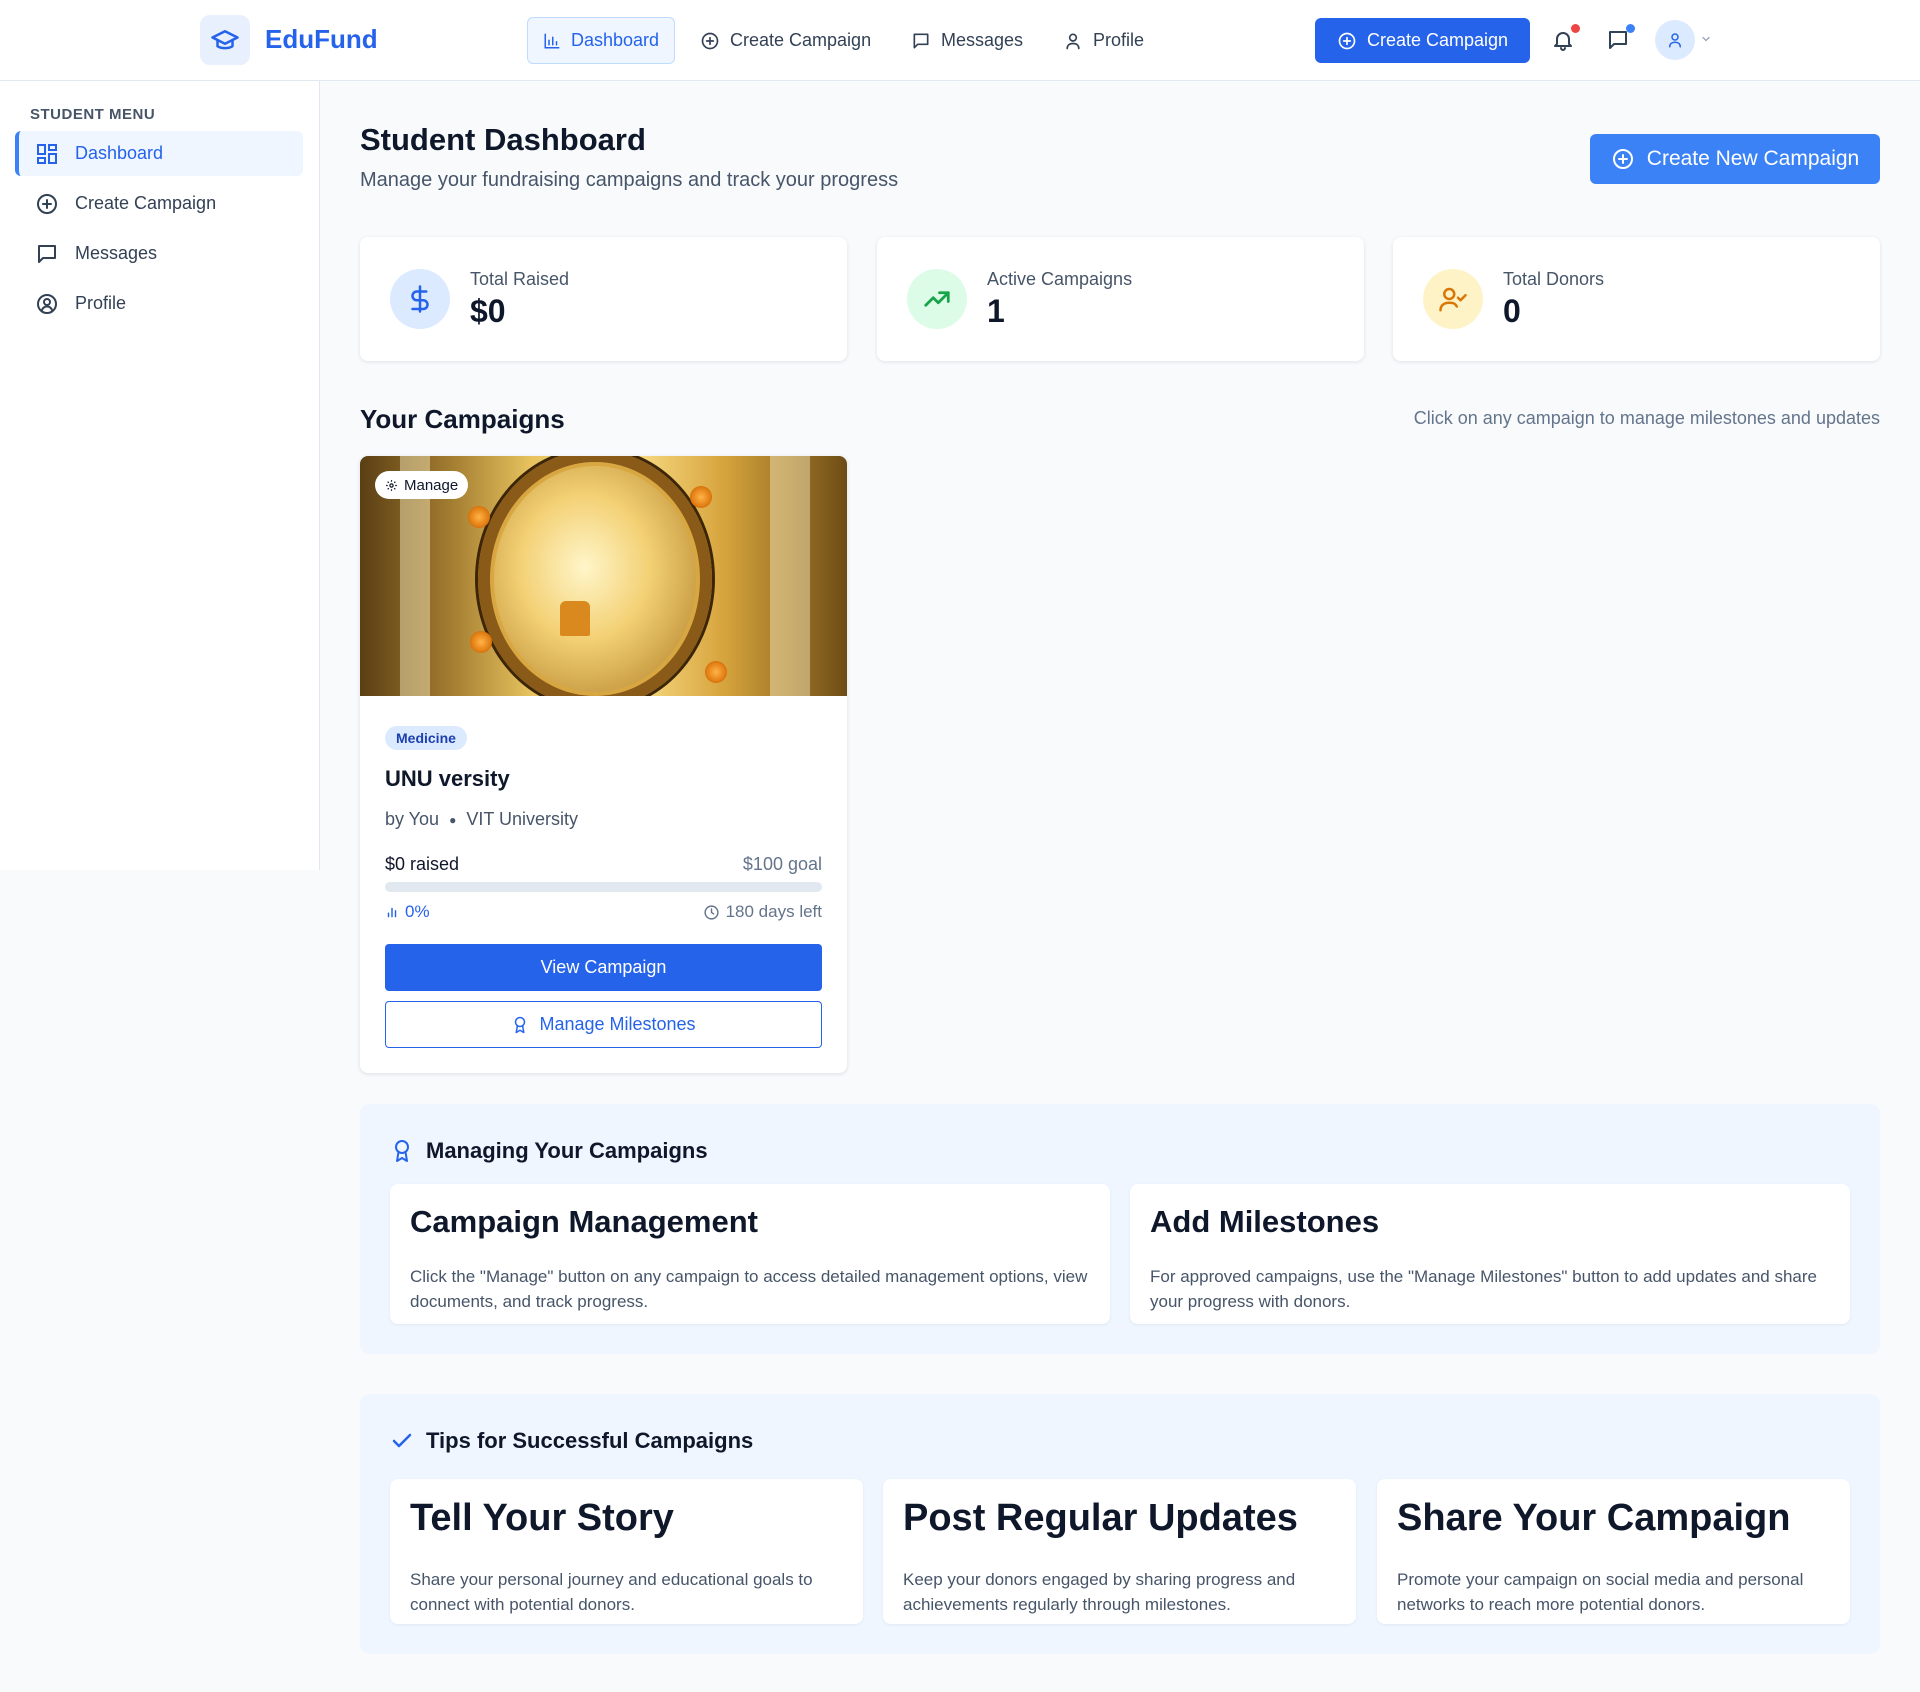  I want to click on topnav-create-campaign: Create Campaign, so click(785, 40).